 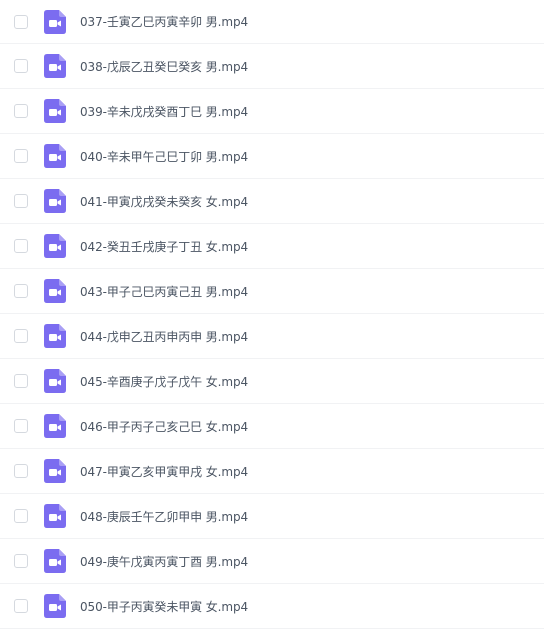 What do you see at coordinates (272, 22) in the screenshot?
I see `list-item: 037-壬寅乙巳丙寅辛卯 男.mp4` at bounding box center [272, 22].